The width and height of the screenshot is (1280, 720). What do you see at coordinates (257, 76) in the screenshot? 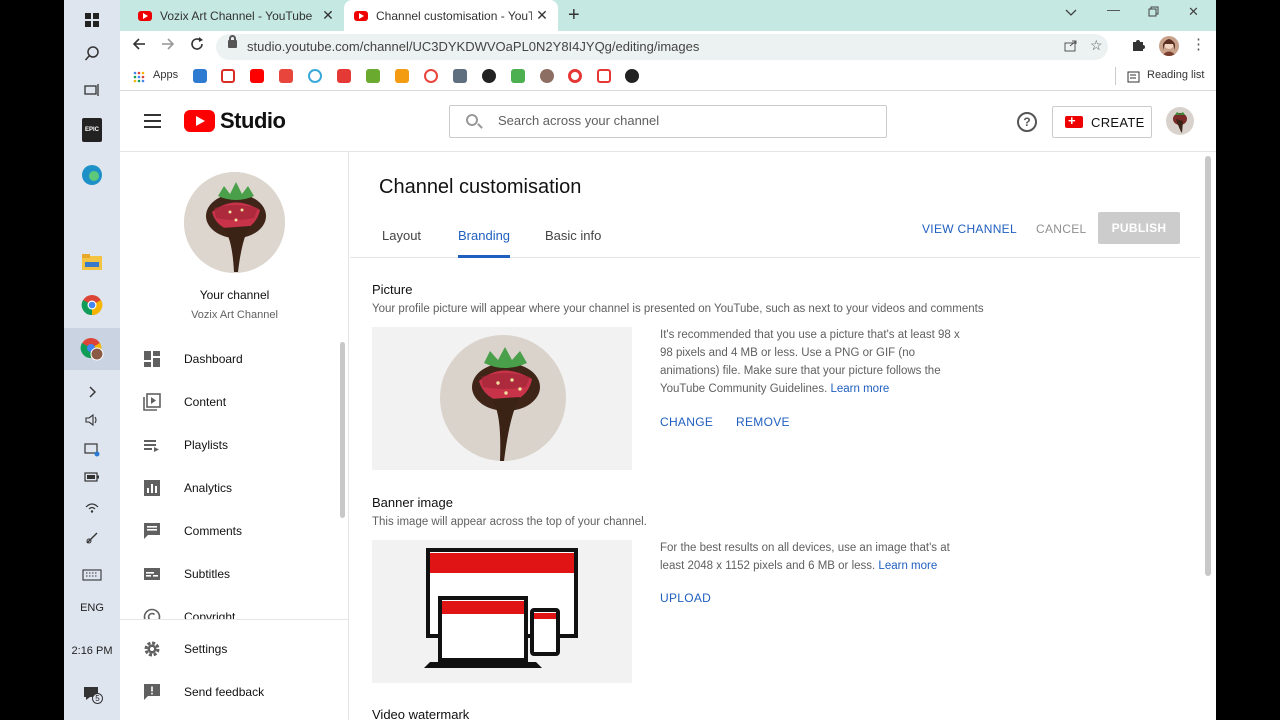
I see `youtube-bookmark-icon` at bounding box center [257, 76].